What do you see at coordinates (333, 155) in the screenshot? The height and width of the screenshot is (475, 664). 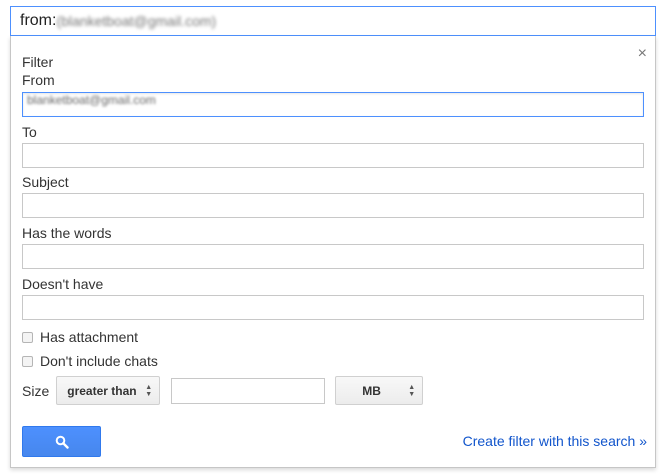 I see `to-field` at bounding box center [333, 155].